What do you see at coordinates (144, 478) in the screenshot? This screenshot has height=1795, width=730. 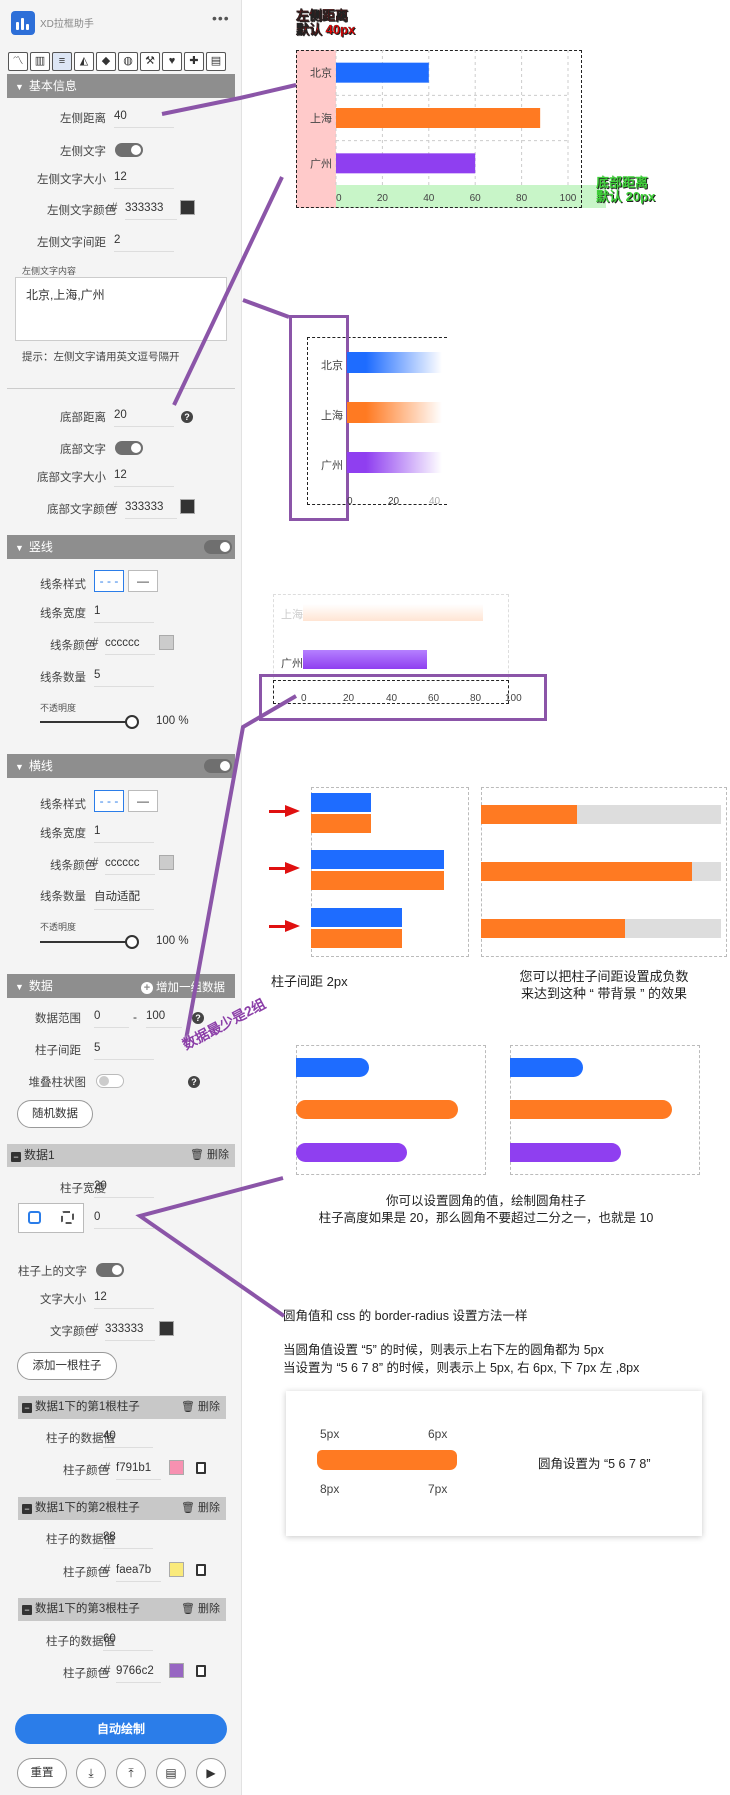 I see `bottom-font-size-input: 12` at bounding box center [144, 478].